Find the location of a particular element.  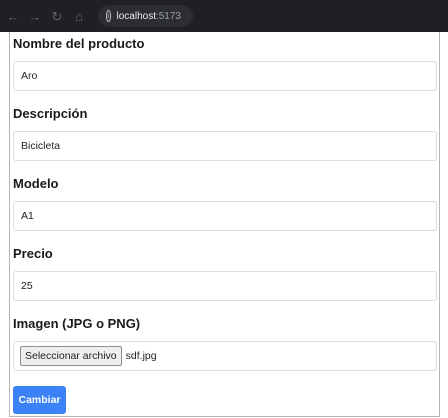

submit-button: Cambiar is located at coordinates (39, 400).